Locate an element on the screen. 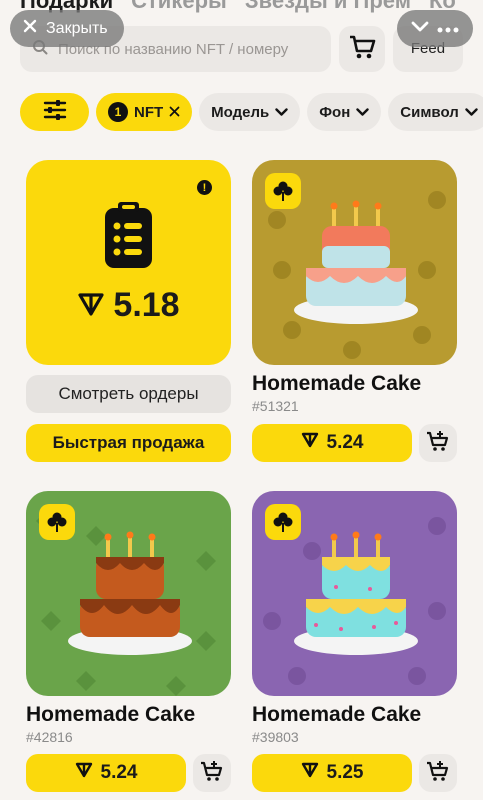 The image size is (483, 800). menu-button is located at coordinates (435, 28).